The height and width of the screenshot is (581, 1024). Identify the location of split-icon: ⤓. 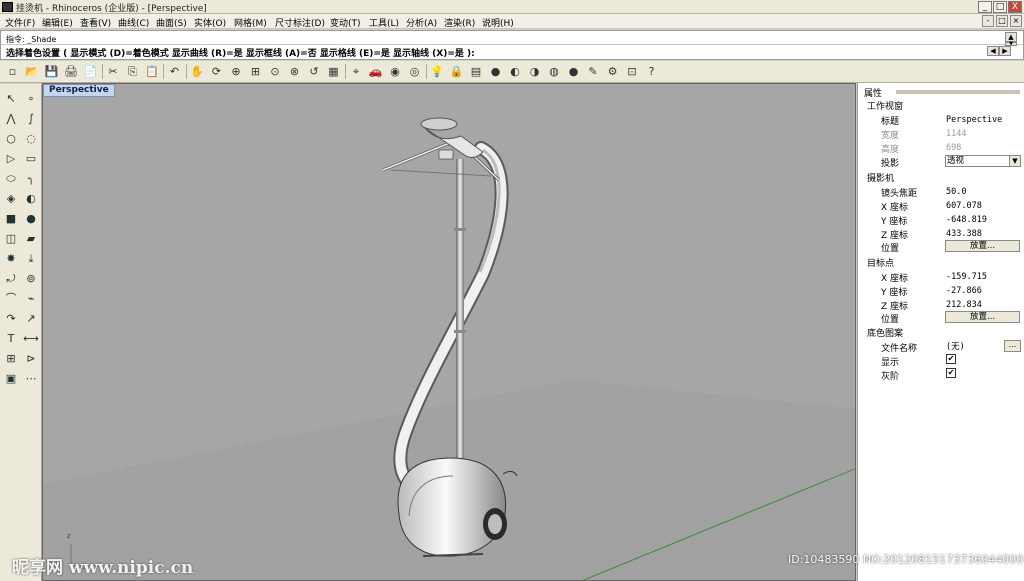
(31, 259).